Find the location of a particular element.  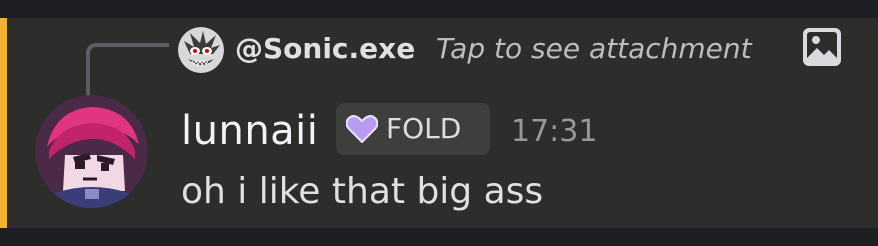

sonic-exe-avatar-icon is located at coordinates (201, 50).